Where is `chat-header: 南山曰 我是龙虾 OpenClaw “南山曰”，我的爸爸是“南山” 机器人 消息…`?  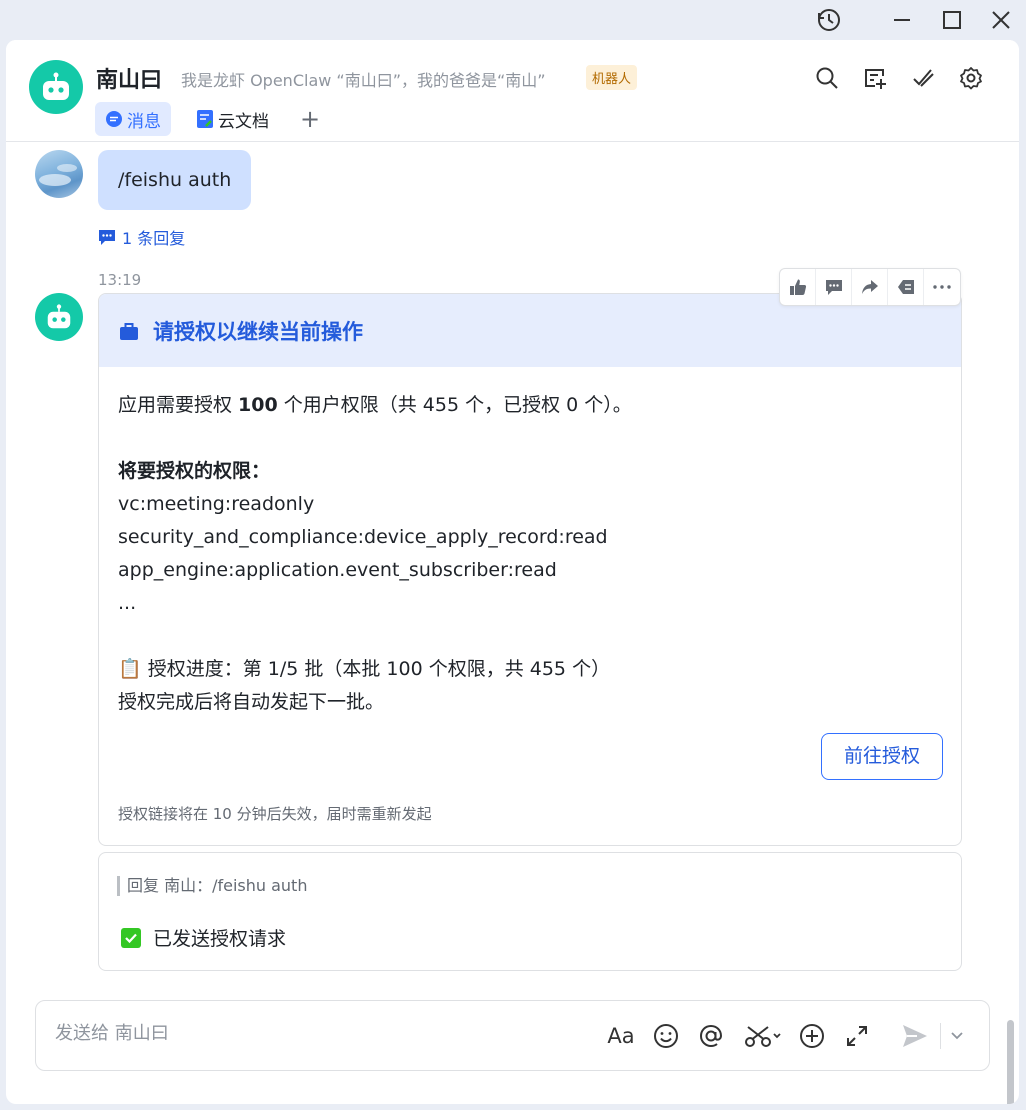
chat-header: 南山曰 我是龙虾 OpenClaw “南山曰”，我的爸爸是“南山” 机器人 消息… is located at coordinates (512, 91).